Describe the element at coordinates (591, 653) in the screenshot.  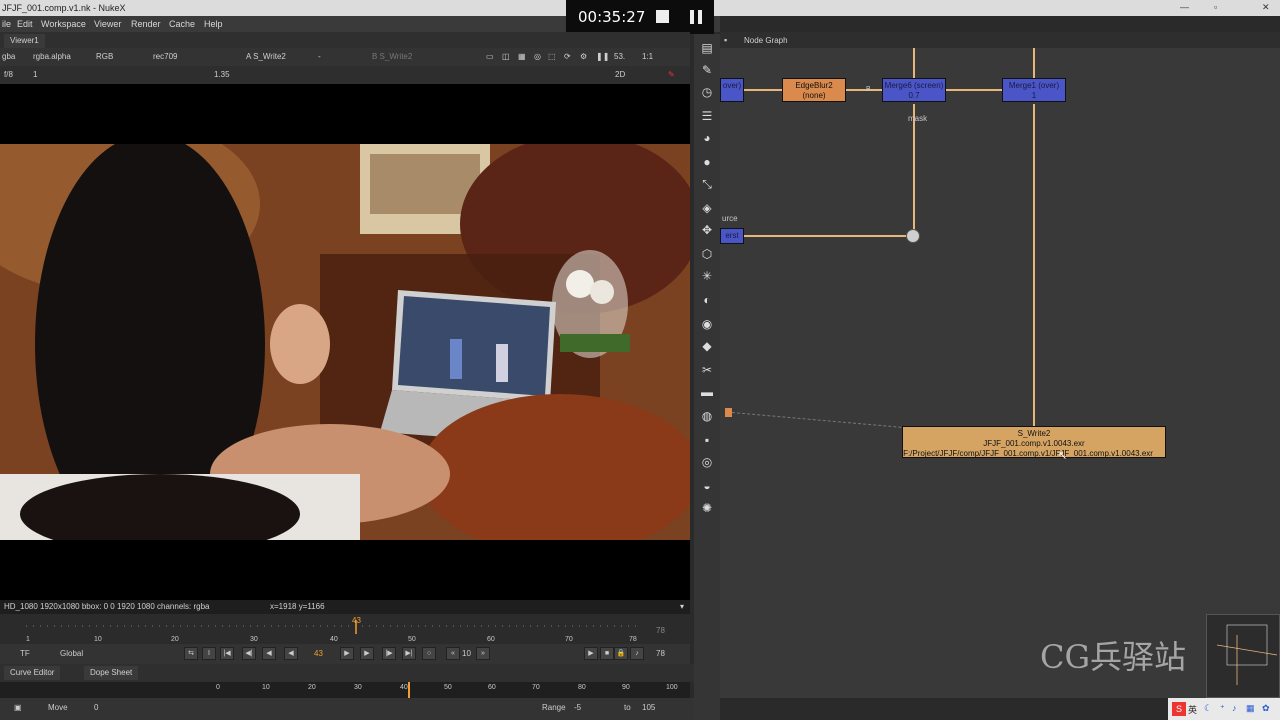
I see `playback-mode-icon: ▶` at that location.